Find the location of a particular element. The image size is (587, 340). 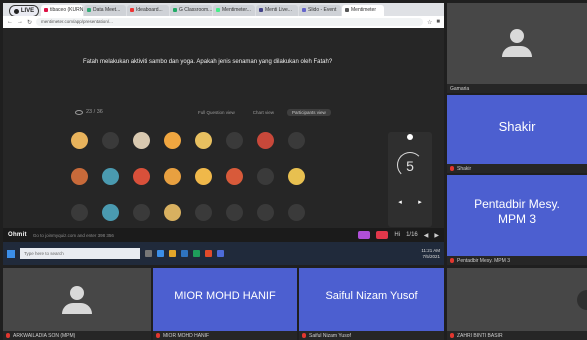

brand-logo: Ohmit is located at coordinates (17, 235).